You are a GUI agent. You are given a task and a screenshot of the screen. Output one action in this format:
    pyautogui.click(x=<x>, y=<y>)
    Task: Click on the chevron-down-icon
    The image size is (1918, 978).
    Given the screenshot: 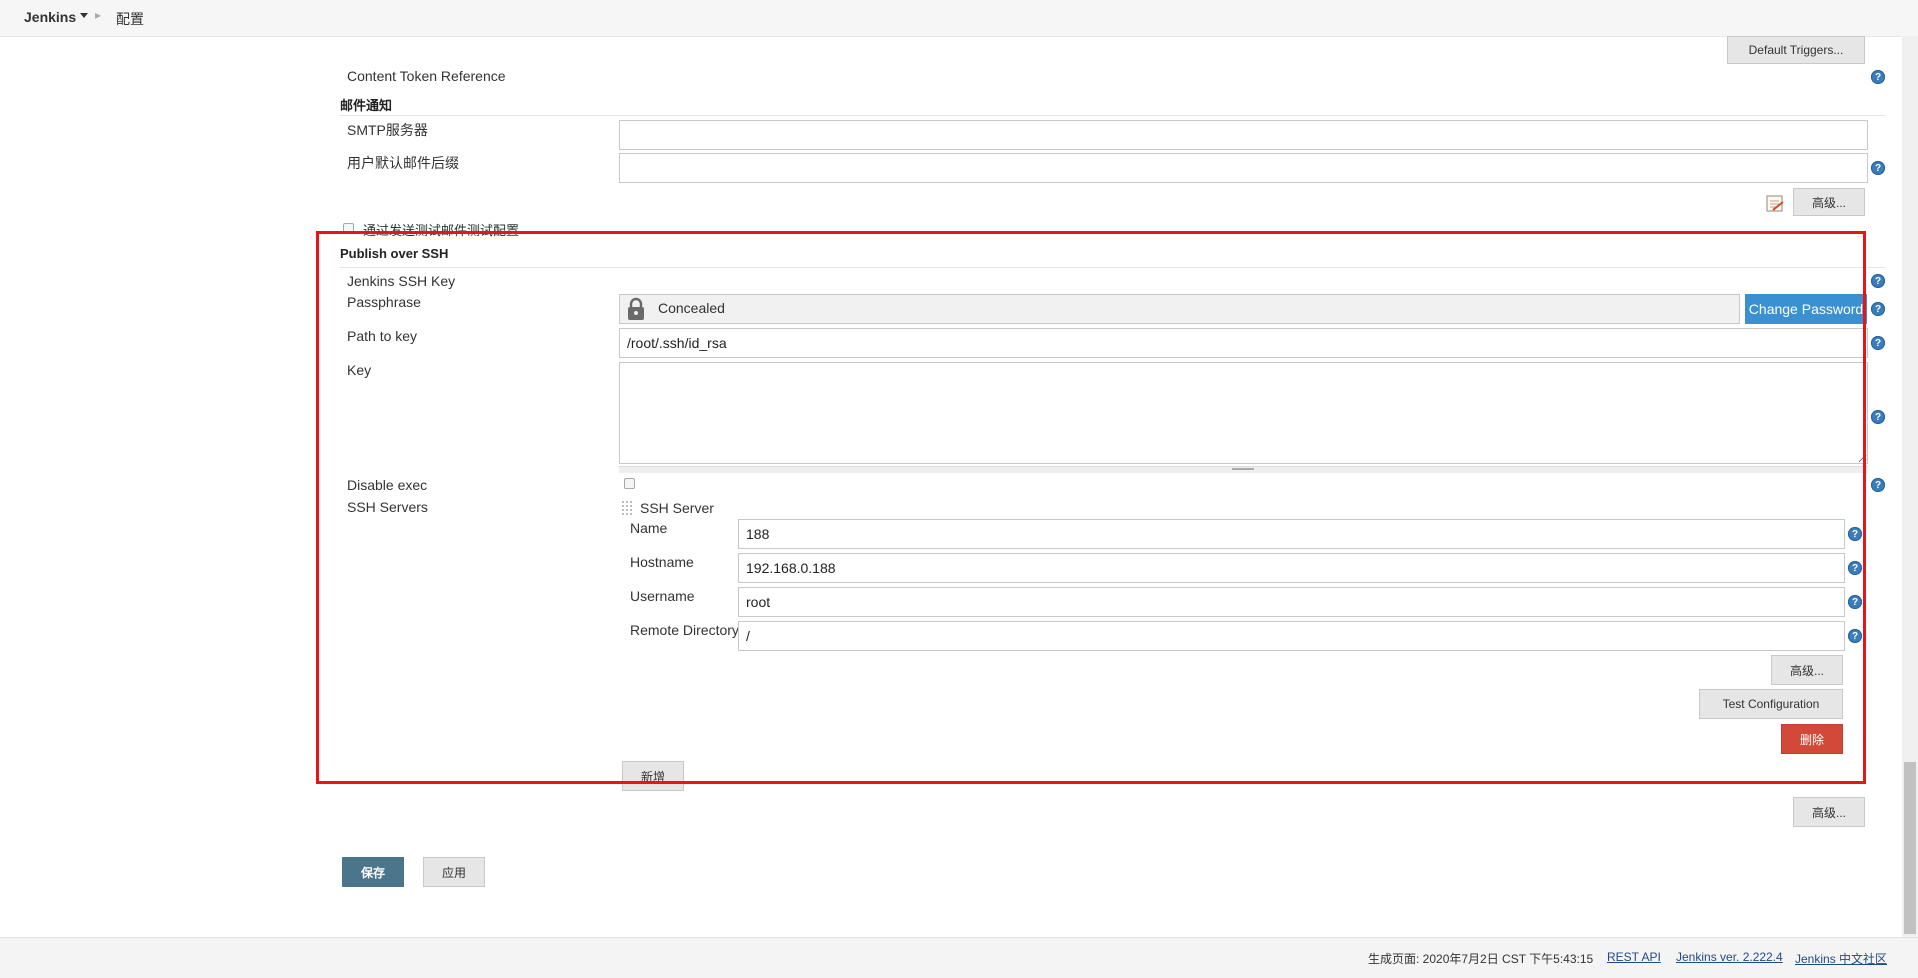 What is the action you would take?
    pyautogui.click(x=84, y=15)
    